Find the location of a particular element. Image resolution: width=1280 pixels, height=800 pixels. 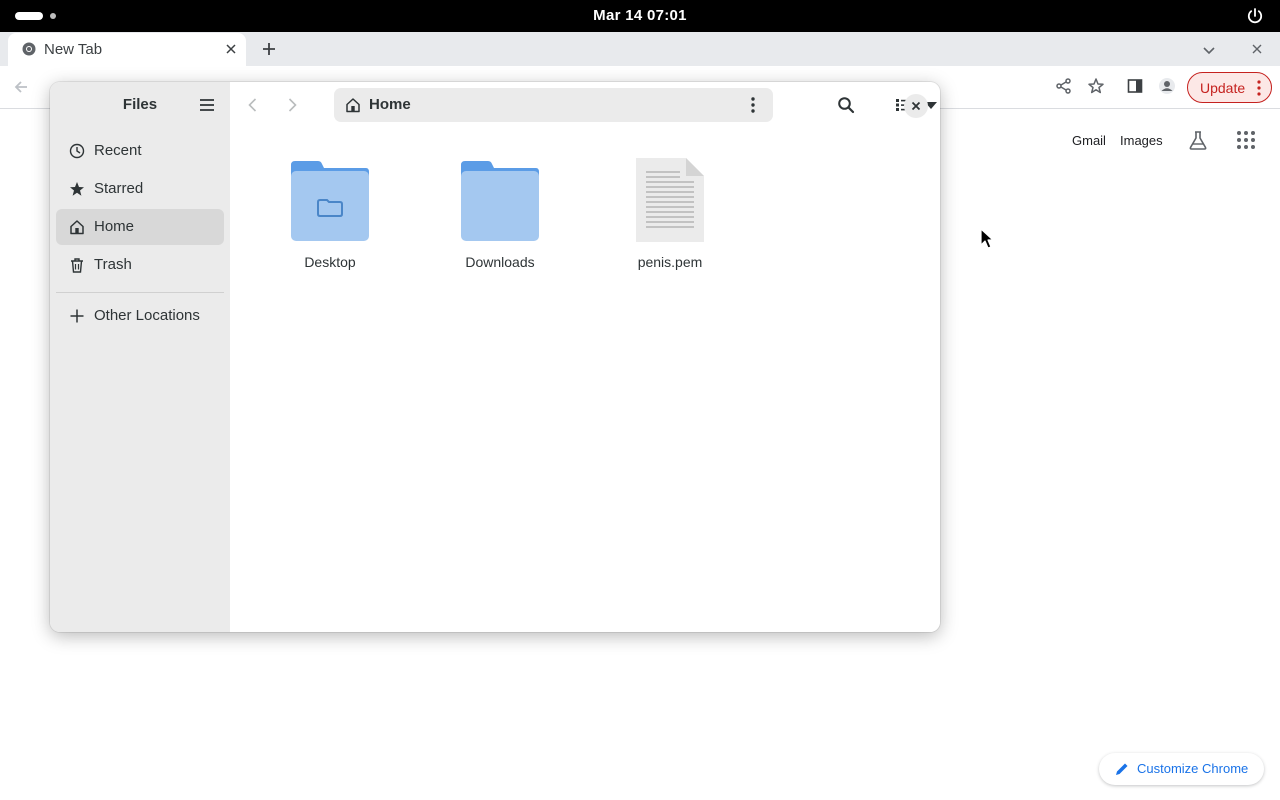

sidebar-item-label: Recent is located at coordinates (118, 150).